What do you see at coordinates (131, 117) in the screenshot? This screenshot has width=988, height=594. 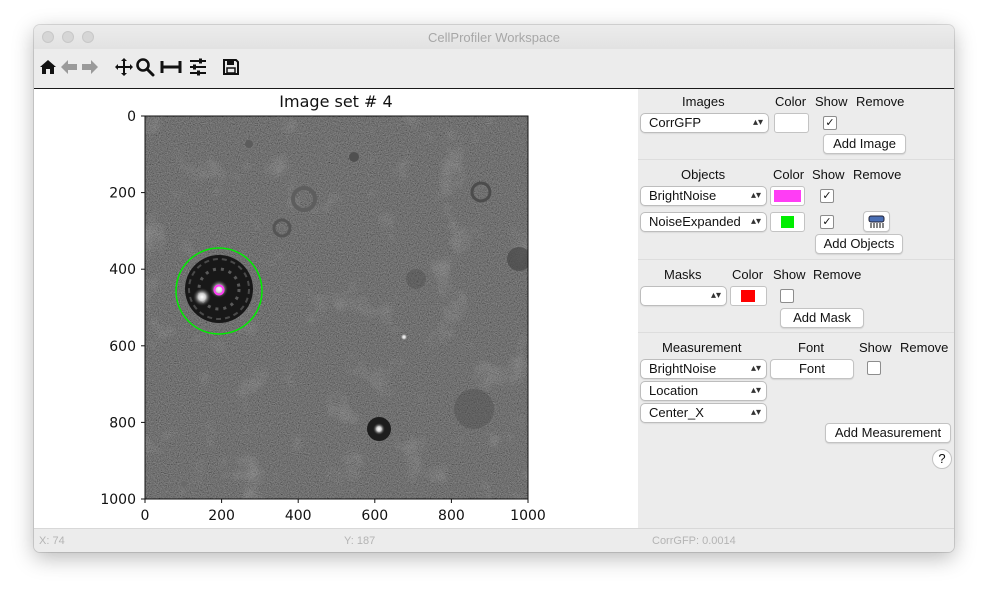 I see `y-tick: 0` at bounding box center [131, 117].